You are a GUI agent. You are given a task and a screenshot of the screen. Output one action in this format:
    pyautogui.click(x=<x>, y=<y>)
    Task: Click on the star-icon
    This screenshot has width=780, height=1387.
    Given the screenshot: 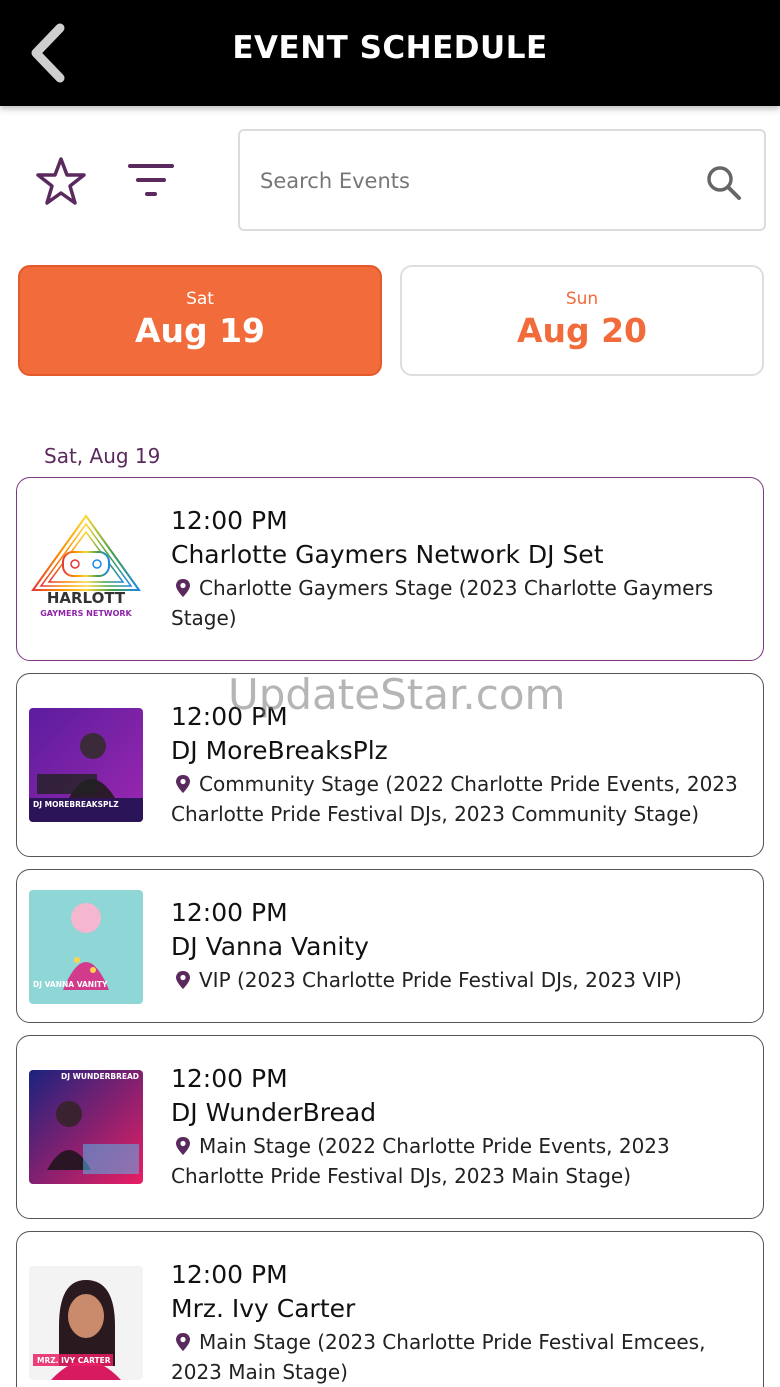 What is the action you would take?
    pyautogui.click(x=61, y=181)
    